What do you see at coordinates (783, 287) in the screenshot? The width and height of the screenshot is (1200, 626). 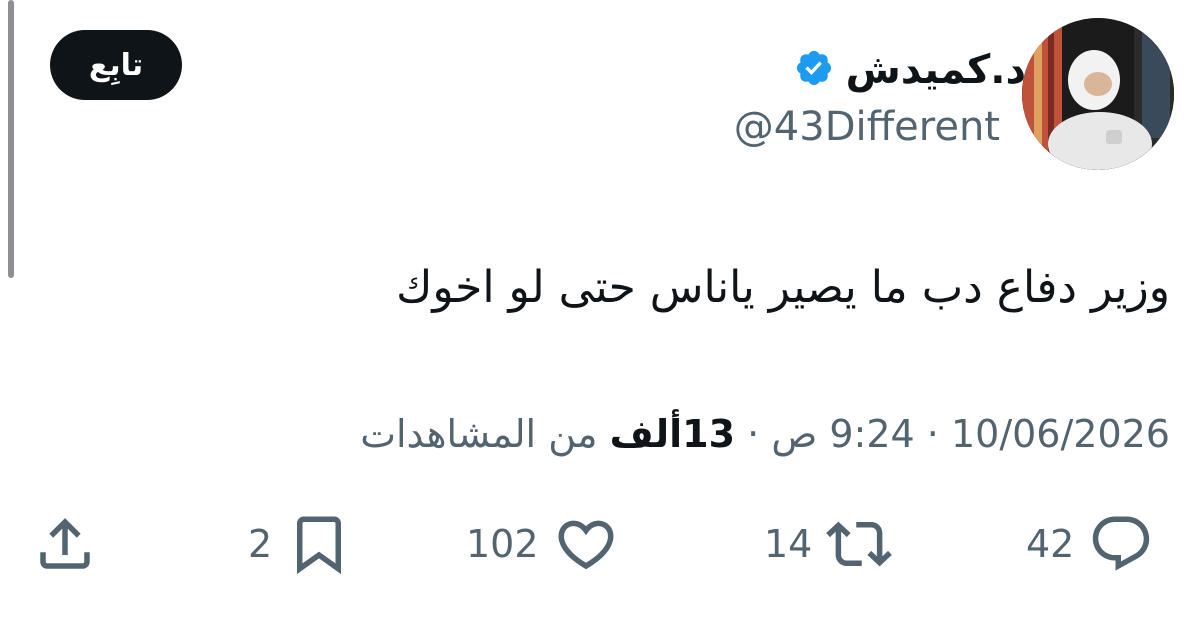 I see `tweet-text: وزير دفاع دب ما يصير ياناس حتى لو اخوك` at bounding box center [783, 287].